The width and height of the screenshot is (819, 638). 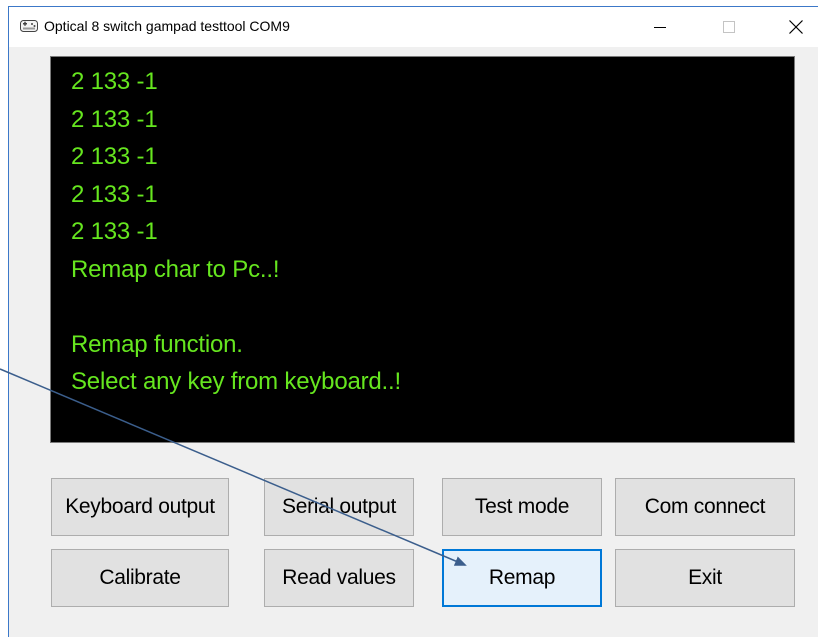 What do you see at coordinates (339, 507) in the screenshot?
I see `serial-output-button: Serial output` at bounding box center [339, 507].